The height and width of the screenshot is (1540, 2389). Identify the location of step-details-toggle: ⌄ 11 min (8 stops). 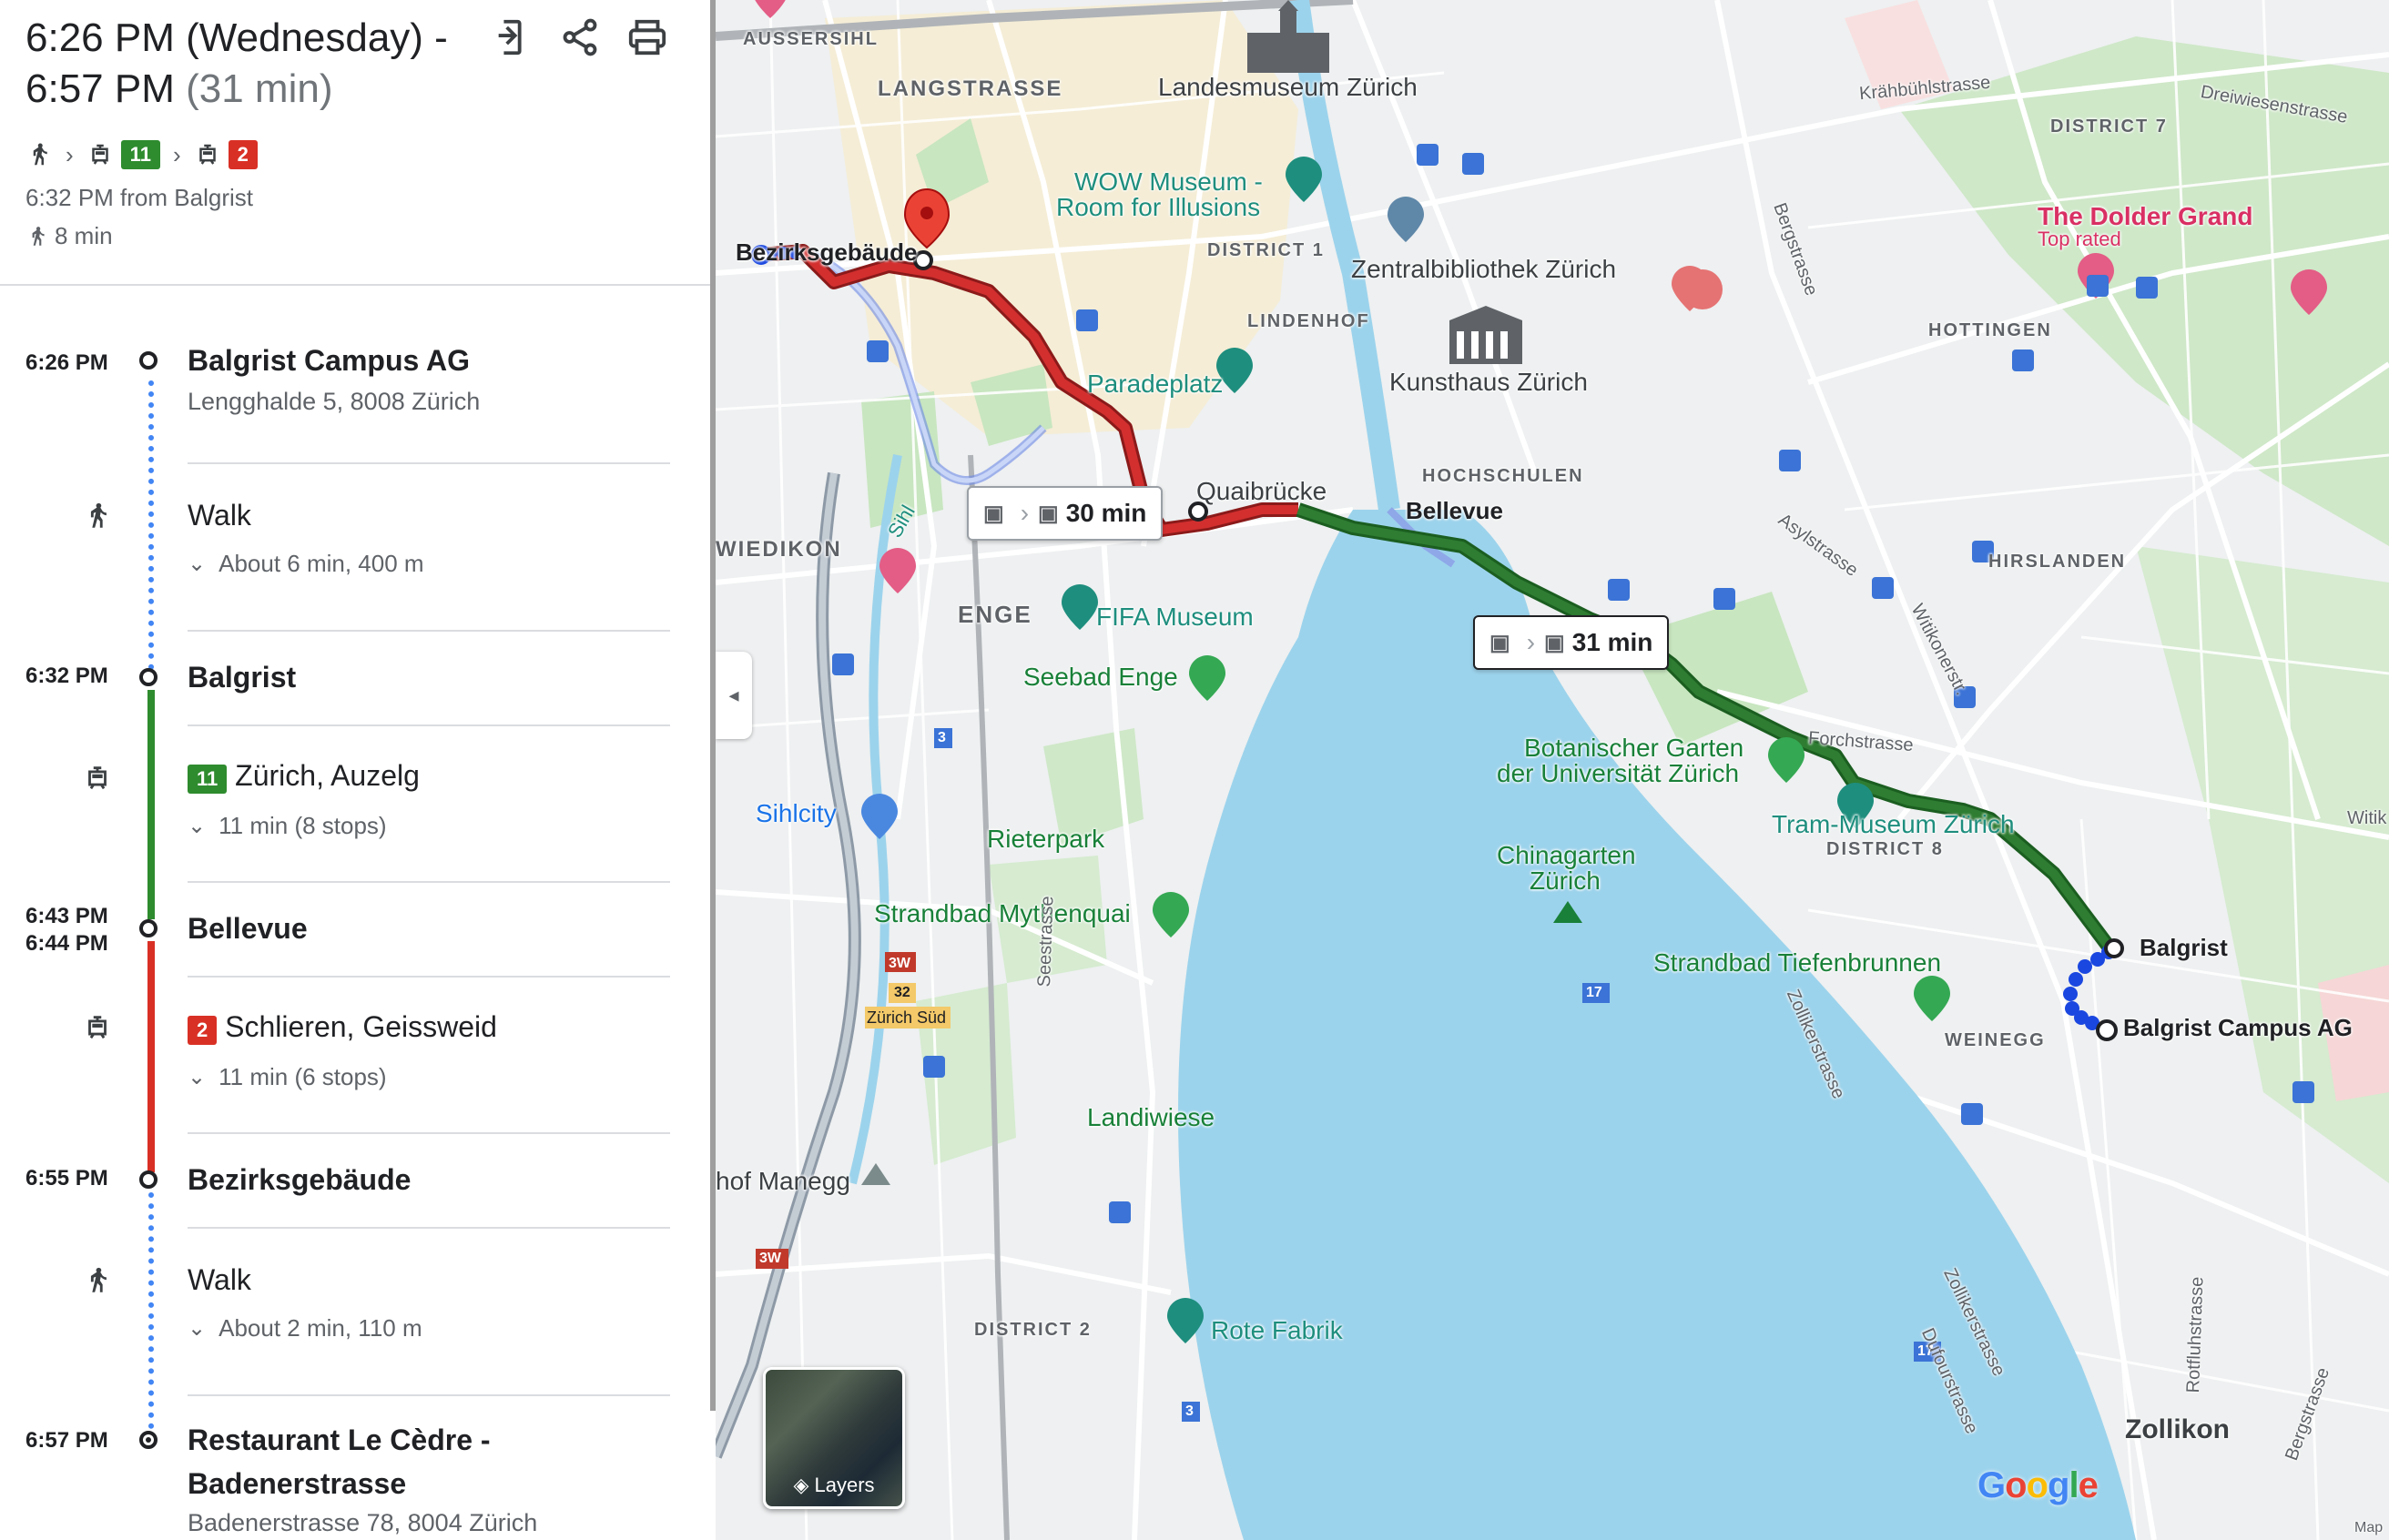
(287, 826).